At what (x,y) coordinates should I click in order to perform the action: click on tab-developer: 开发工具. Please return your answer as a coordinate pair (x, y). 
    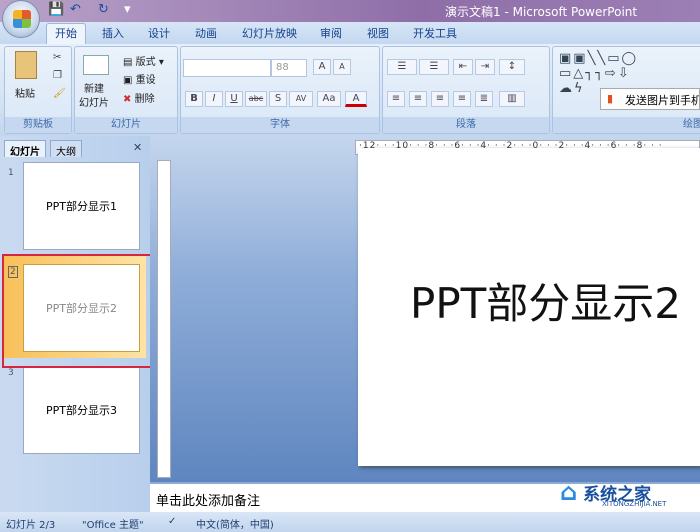
    Looking at the image, I should click on (435, 33).